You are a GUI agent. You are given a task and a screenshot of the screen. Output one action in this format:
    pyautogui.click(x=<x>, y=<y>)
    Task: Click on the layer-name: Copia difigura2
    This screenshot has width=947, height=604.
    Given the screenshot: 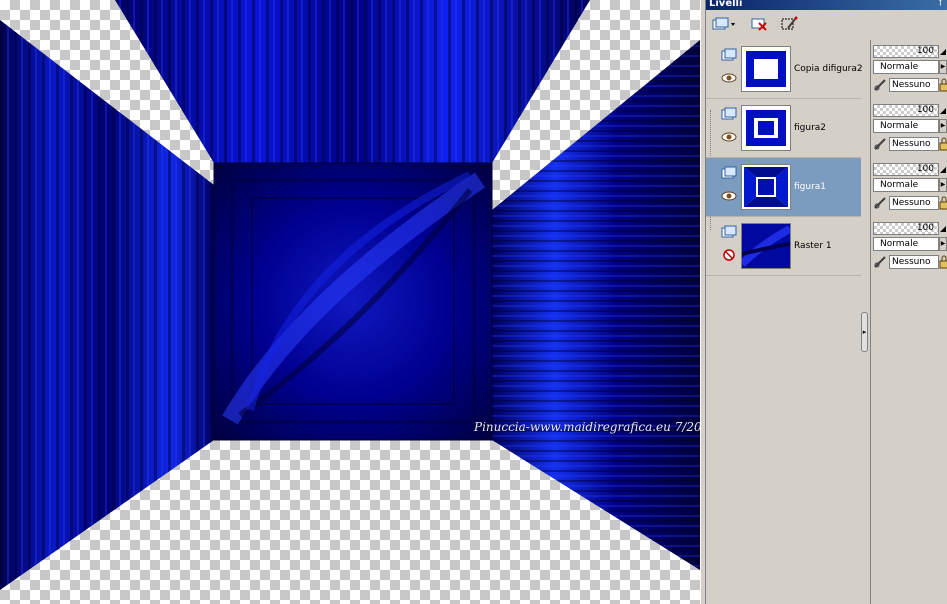 What is the action you would take?
    pyautogui.click(x=828, y=69)
    